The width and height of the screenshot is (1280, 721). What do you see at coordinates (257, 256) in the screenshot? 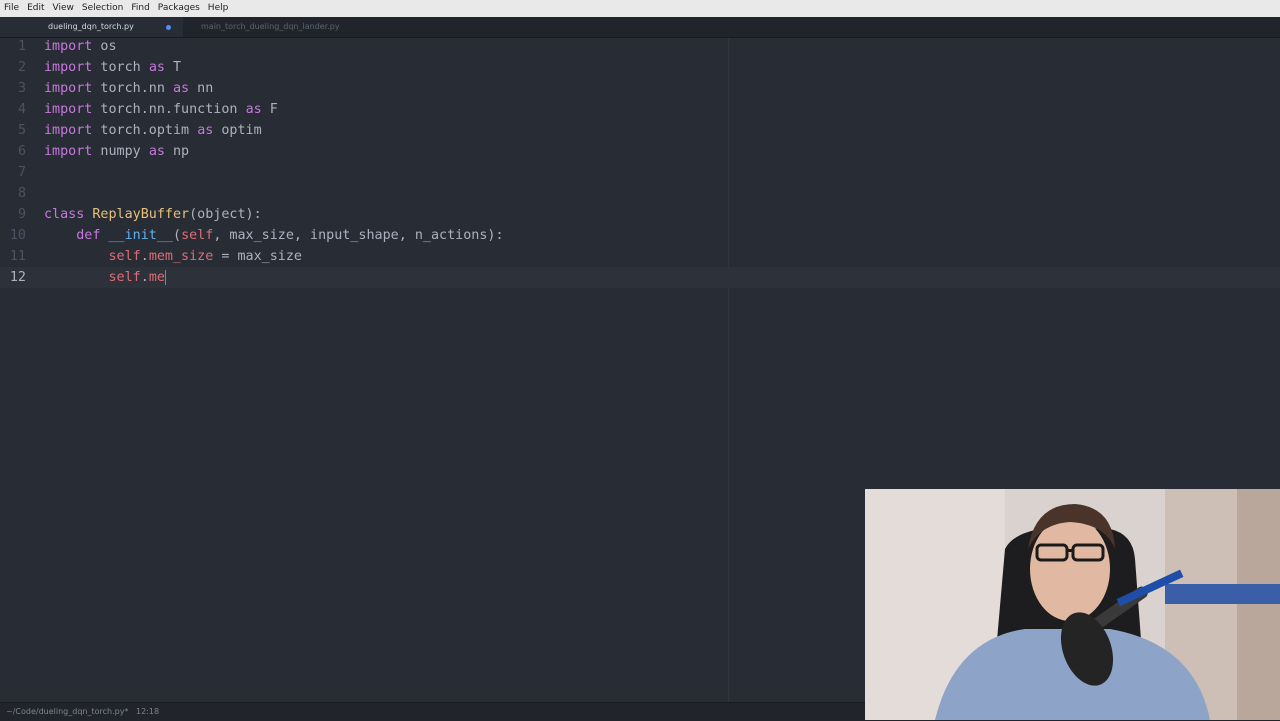
I see `code-token: = max_size` at bounding box center [257, 256].